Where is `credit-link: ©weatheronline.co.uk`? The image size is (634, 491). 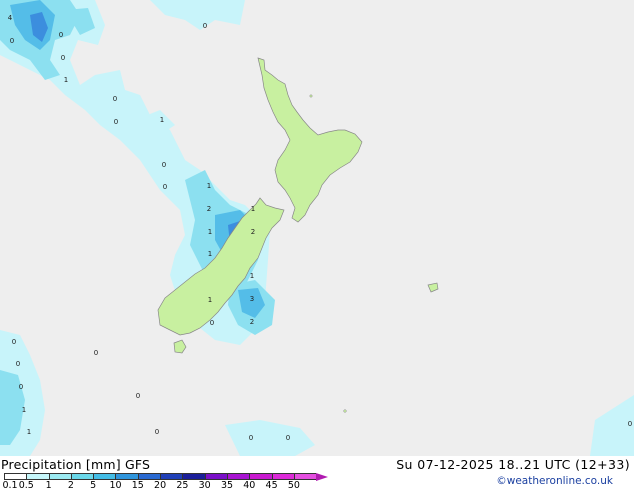 credit-link: ©weatheronline.co.uk is located at coordinates (554, 481).